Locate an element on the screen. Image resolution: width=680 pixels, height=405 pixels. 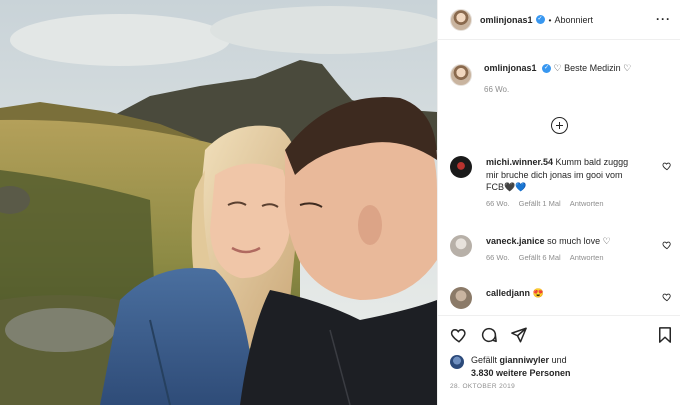
post-header: omlinjonas1 ✓ • Abonniert ··· is located at coordinates (559, 20).